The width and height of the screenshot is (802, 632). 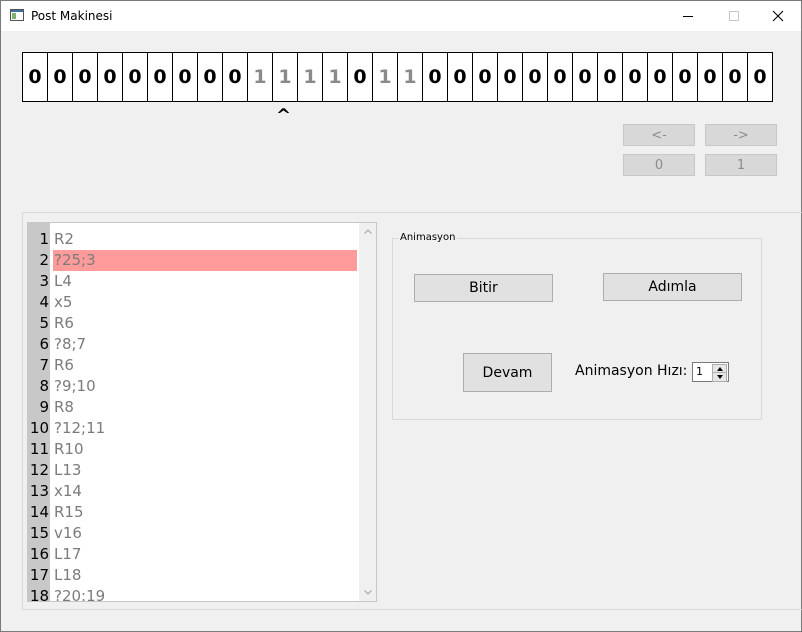 What do you see at coordinates (367, 412) in the screenshot?
I see `vertical-scrollbar` at bounding box center [367, 412].